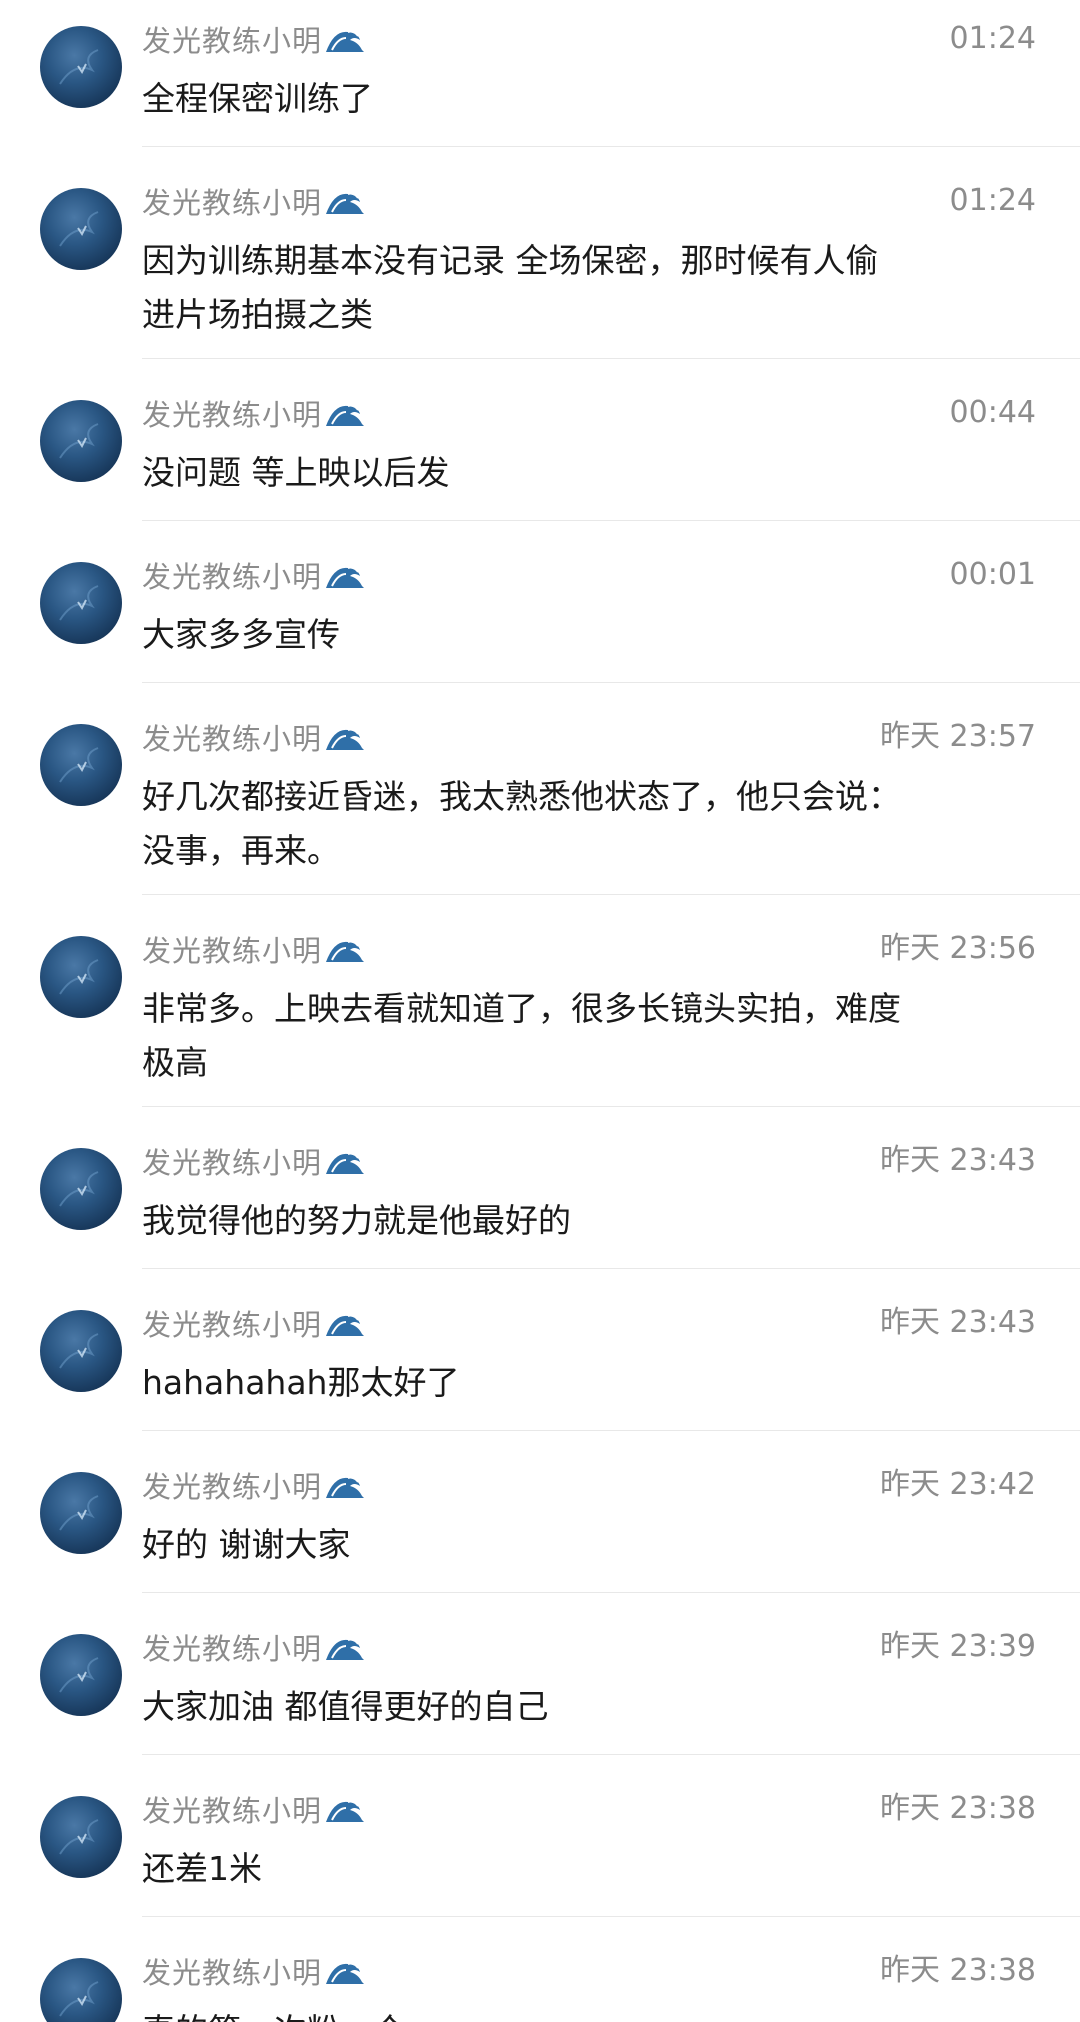 This screenshot has width=1080, height=2022. What do you see at coordinates (540, 1851) in the screenshot?
I see `list-item: 发光教练小明 昨天 23:38 还差1米` at bounding box center [540, 1851].